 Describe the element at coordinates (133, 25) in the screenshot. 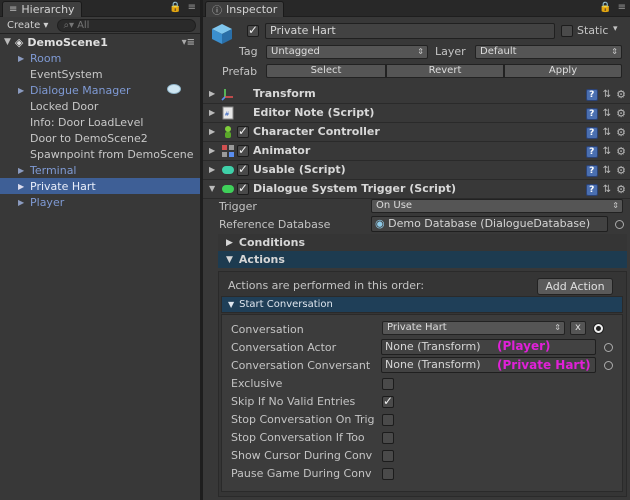

I see `search-input` at that location.